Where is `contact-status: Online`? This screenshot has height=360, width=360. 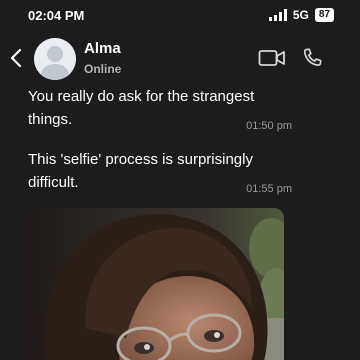
contact-status: Online is located at coordinates (103, 69).